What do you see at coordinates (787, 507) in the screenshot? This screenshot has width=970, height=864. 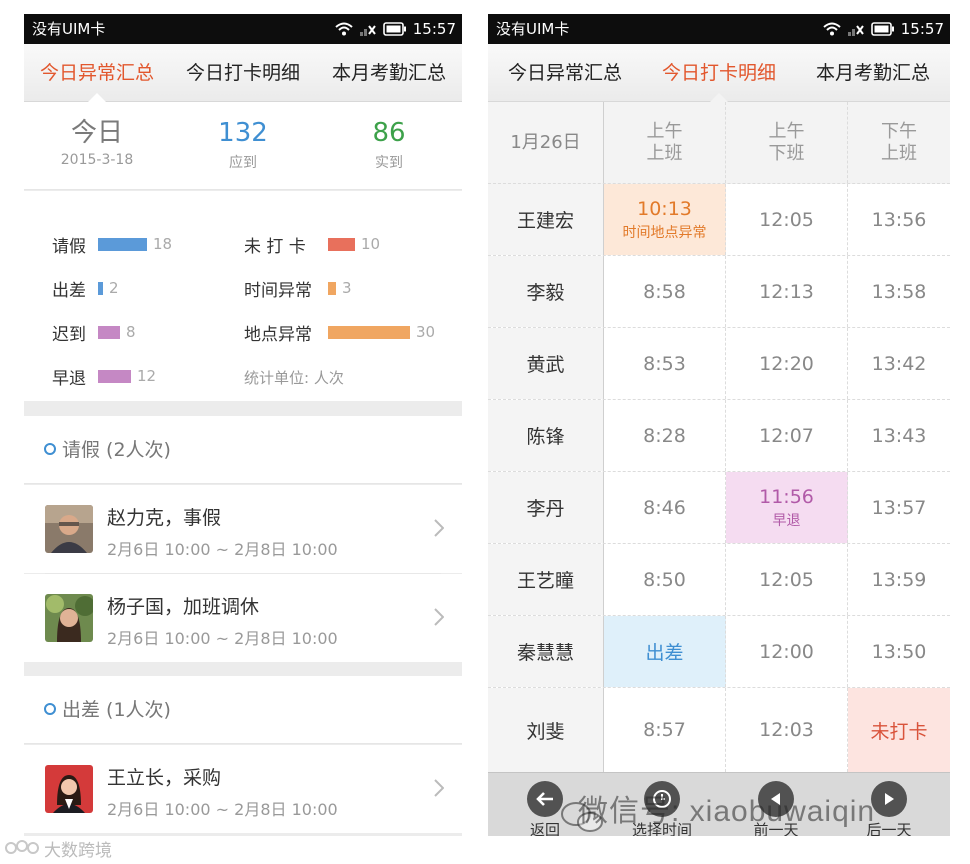 I see `clockin-cell: 11:56 早退` at bounding box center [787, 507].